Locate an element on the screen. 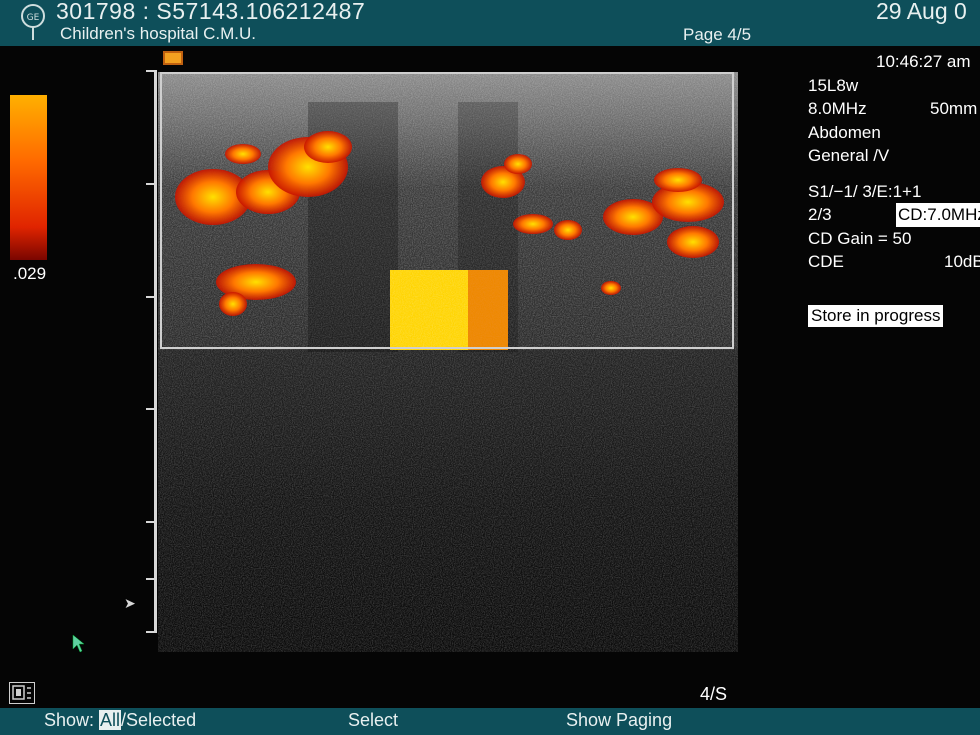 The image size is (980, 735). time-label: 10:46:27 am is located at coordinates (923, 61).